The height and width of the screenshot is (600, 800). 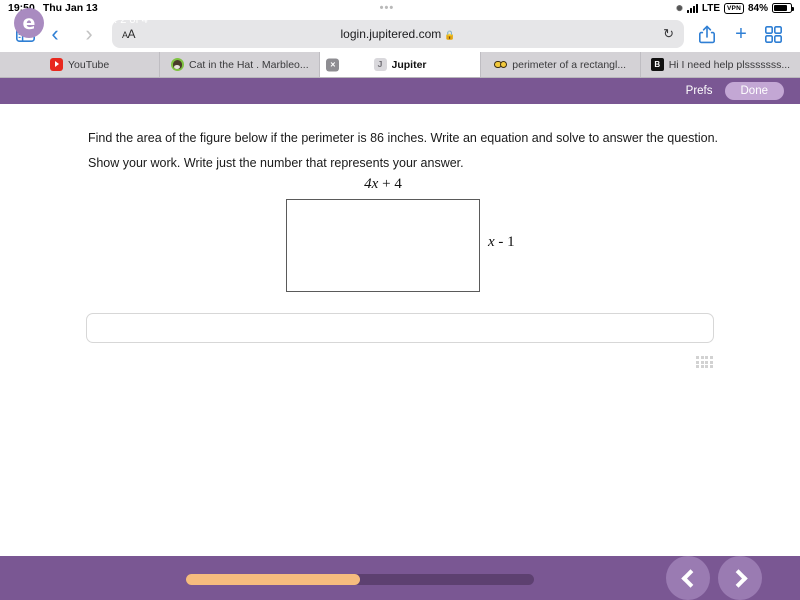 I want to click on chevron-left-icon, so click(x=690, y=578).